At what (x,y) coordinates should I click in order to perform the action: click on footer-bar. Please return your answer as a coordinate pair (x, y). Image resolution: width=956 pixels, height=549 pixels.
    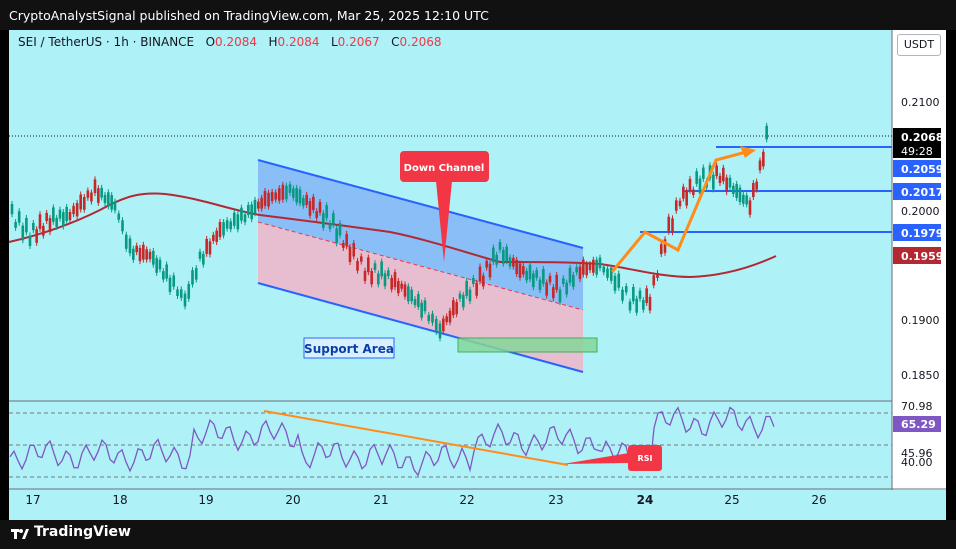
    Looking at the image, I should click on (478, 534).